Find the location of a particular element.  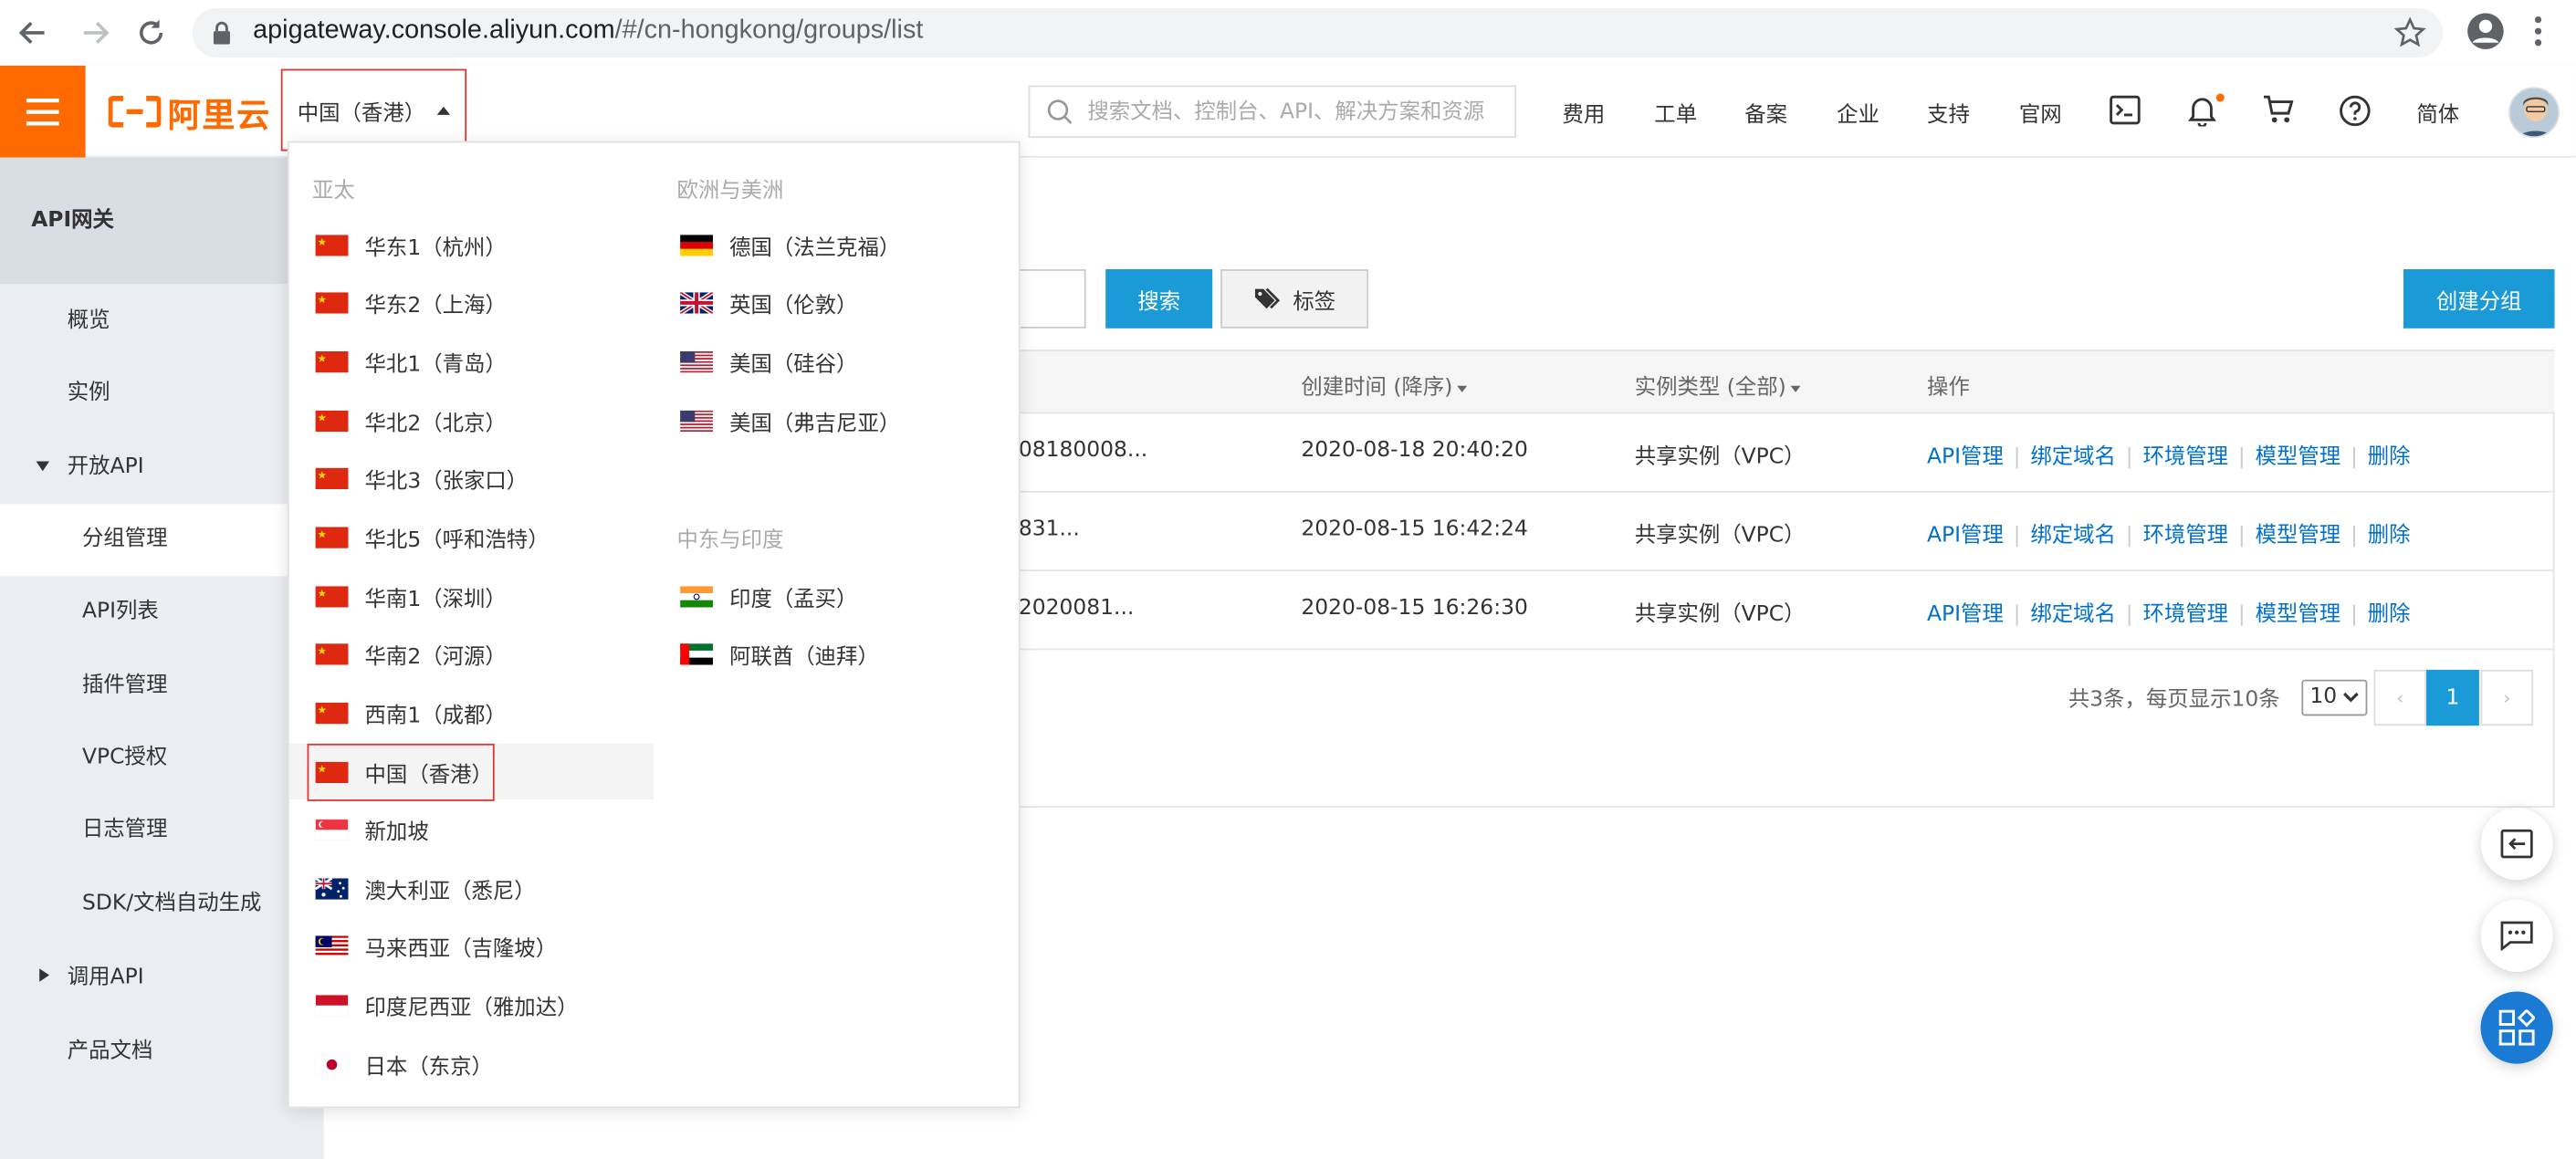

aliyun-logo: 阿里云 is located at coordinates (189, 113).